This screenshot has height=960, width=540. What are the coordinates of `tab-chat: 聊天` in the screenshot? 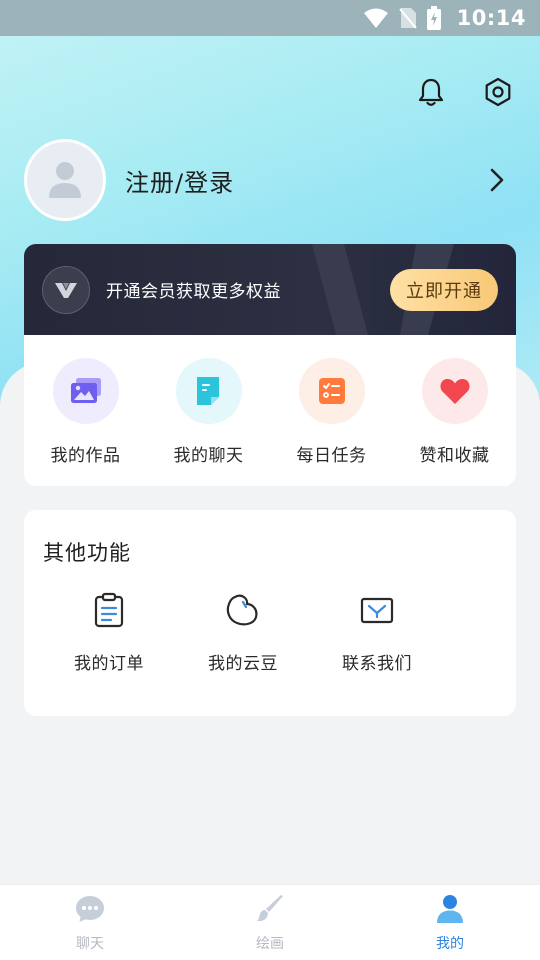 It's located at (90, 922).